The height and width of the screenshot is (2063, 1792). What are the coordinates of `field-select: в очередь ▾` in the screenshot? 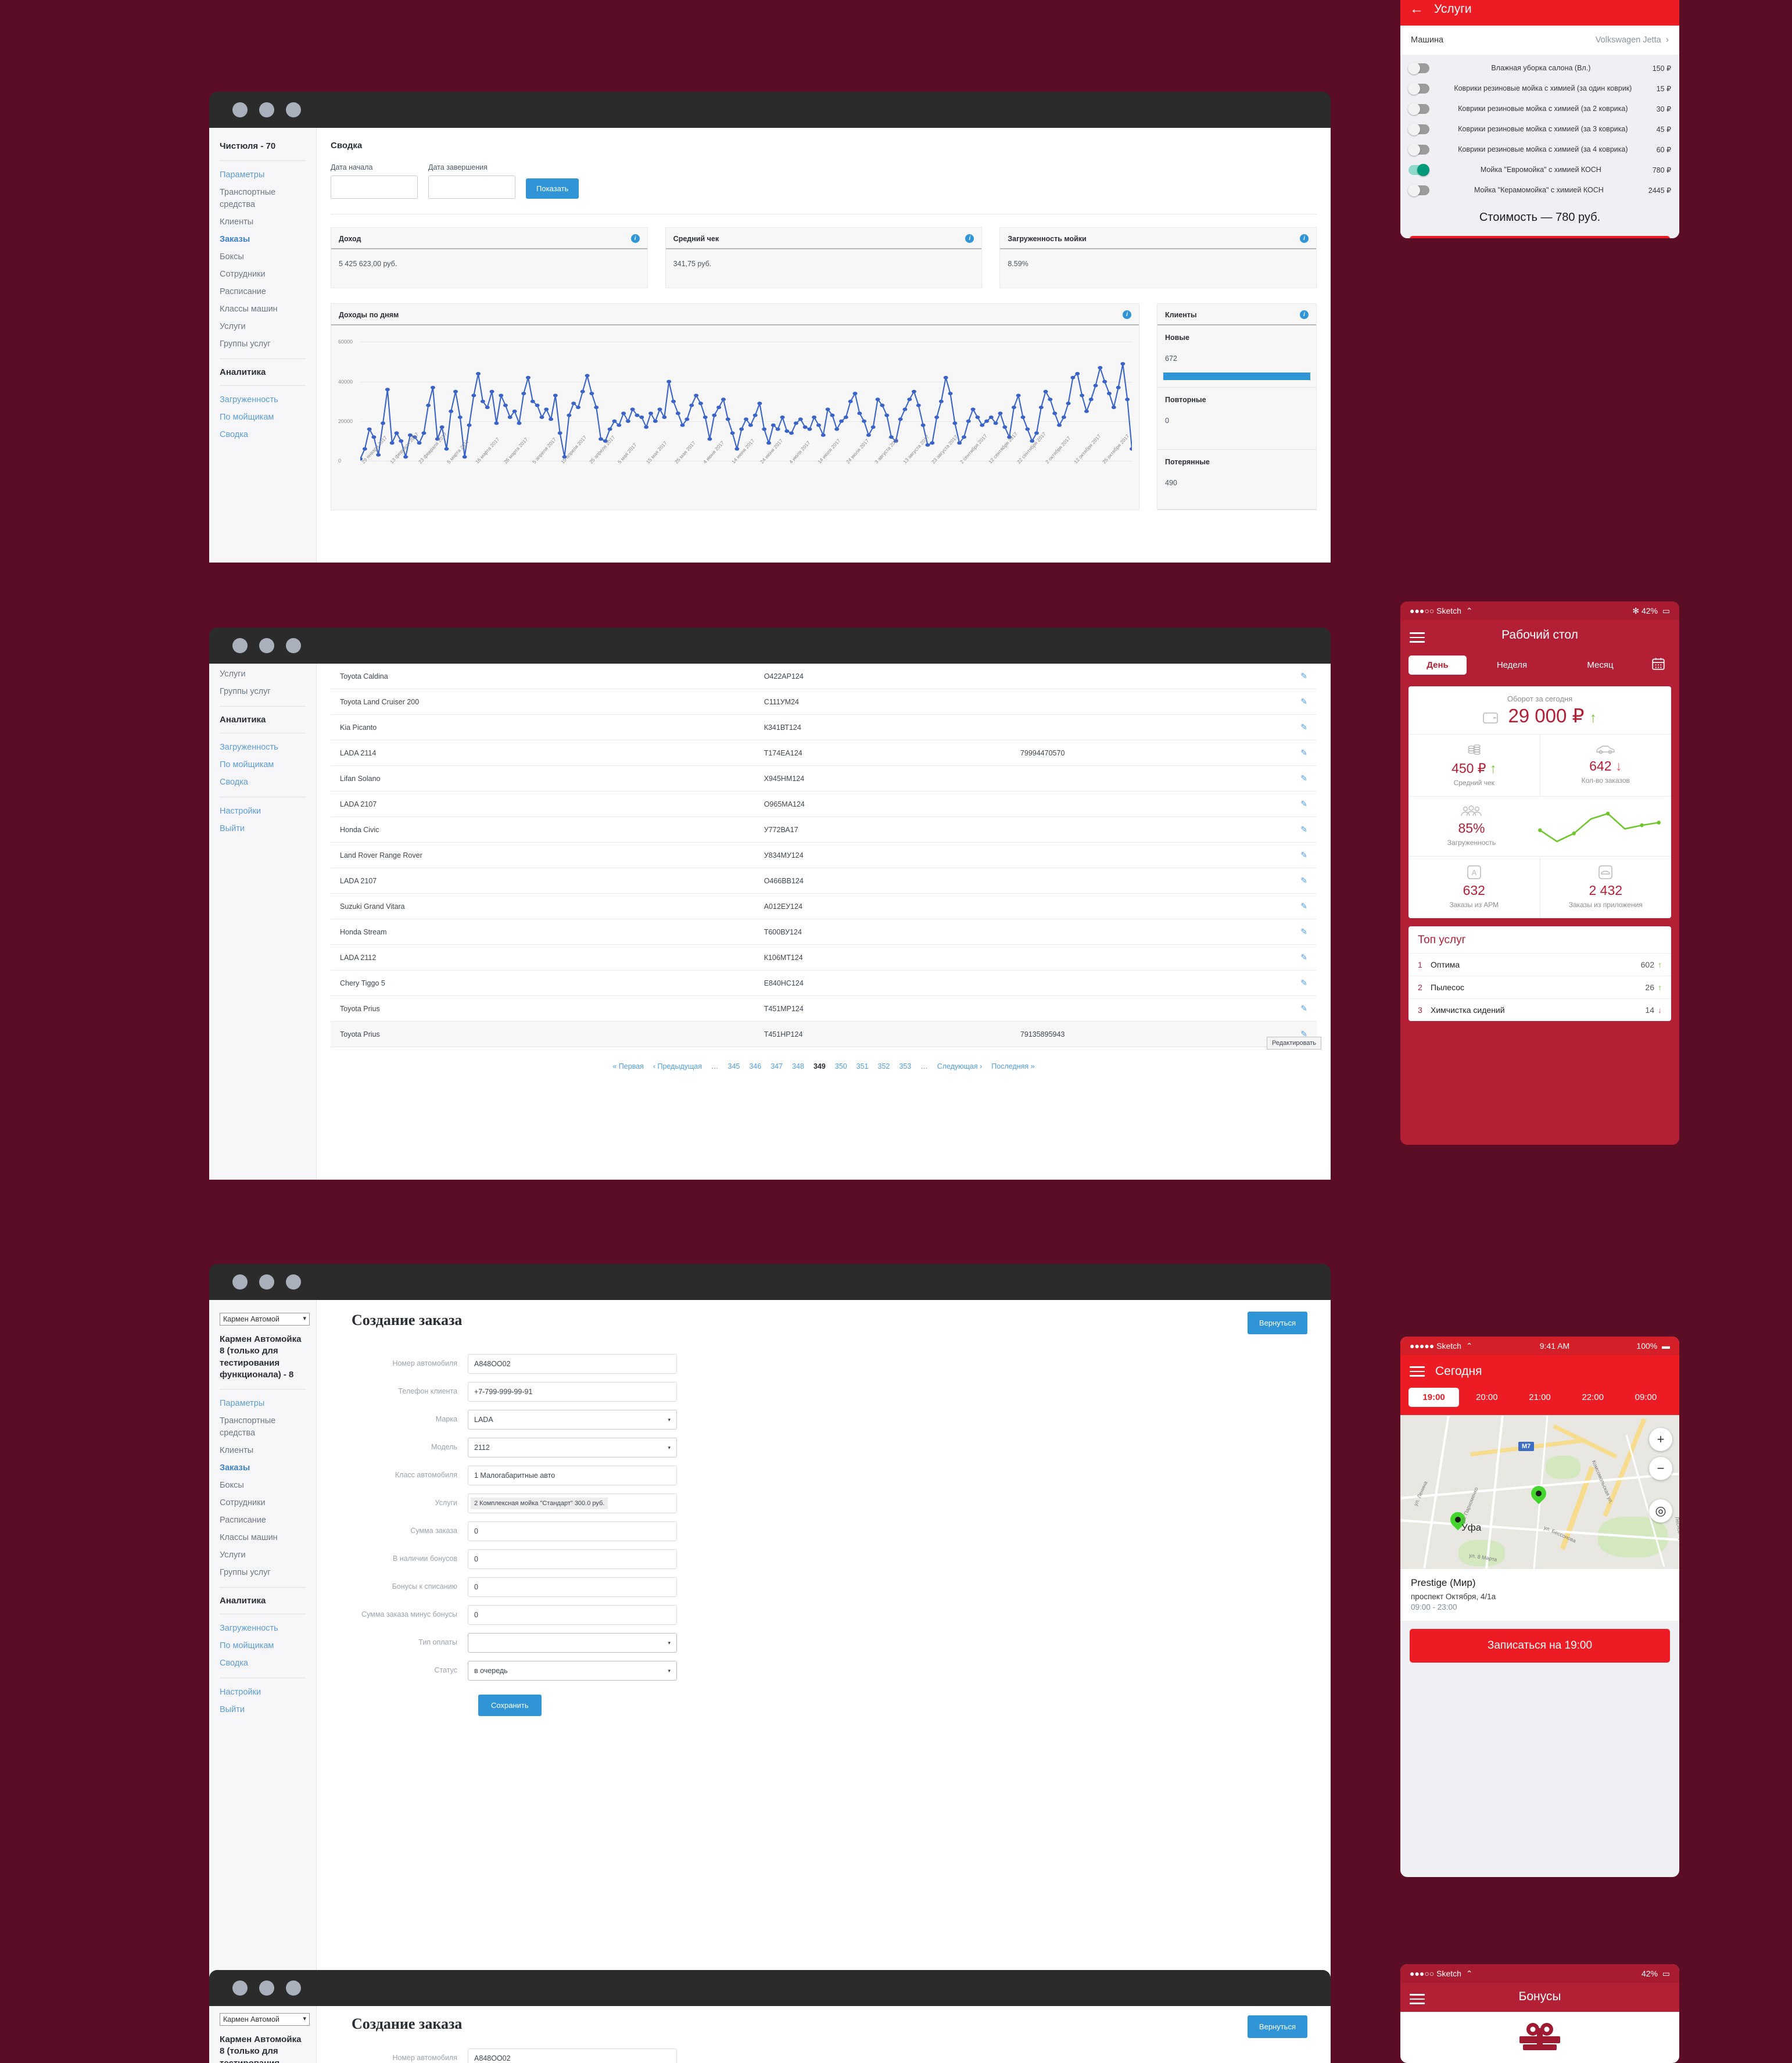 It's located at (572, 1671).